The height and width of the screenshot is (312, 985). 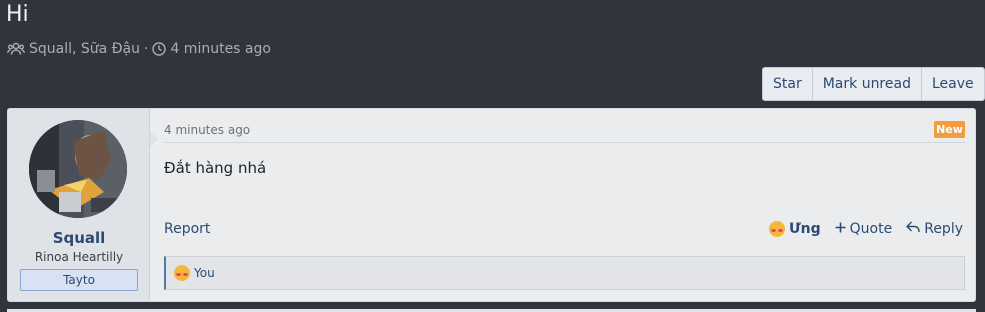 I want to click on new-badge: New, so click(x=949, y=129).